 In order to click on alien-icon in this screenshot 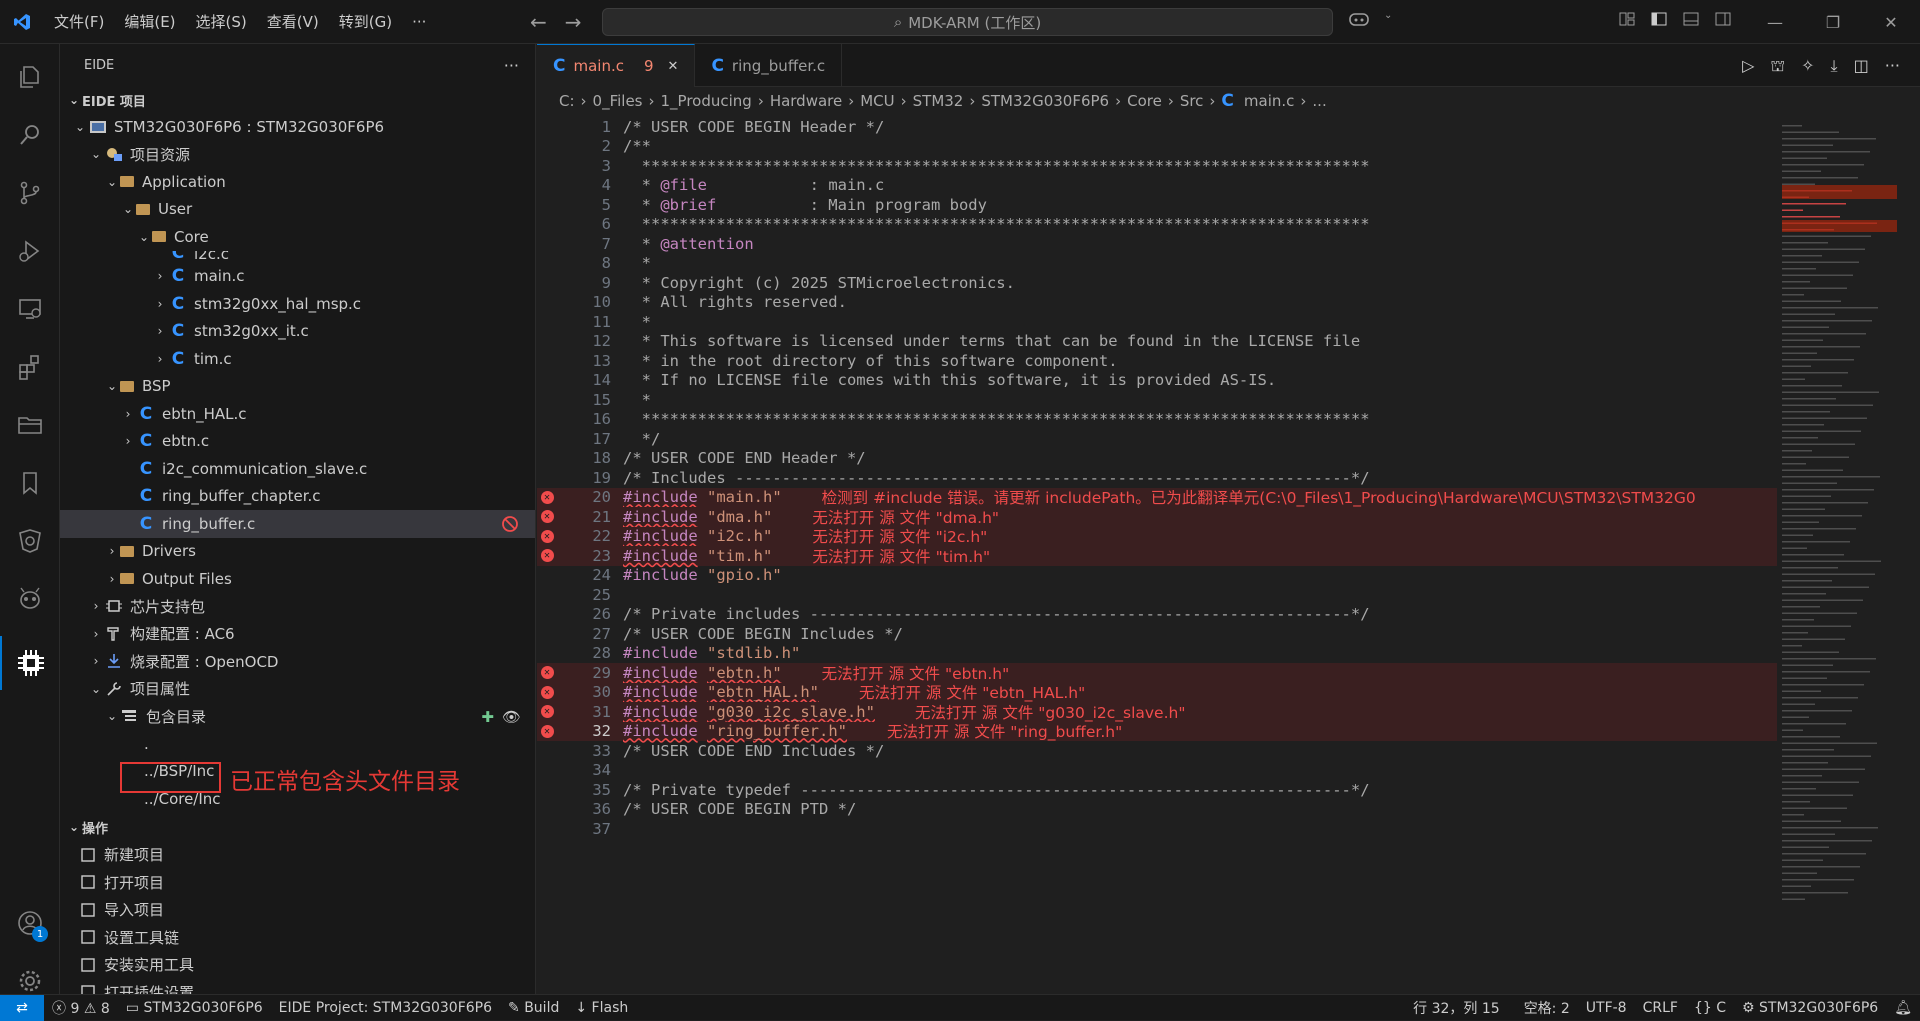, I will do `click(30, 599)`.